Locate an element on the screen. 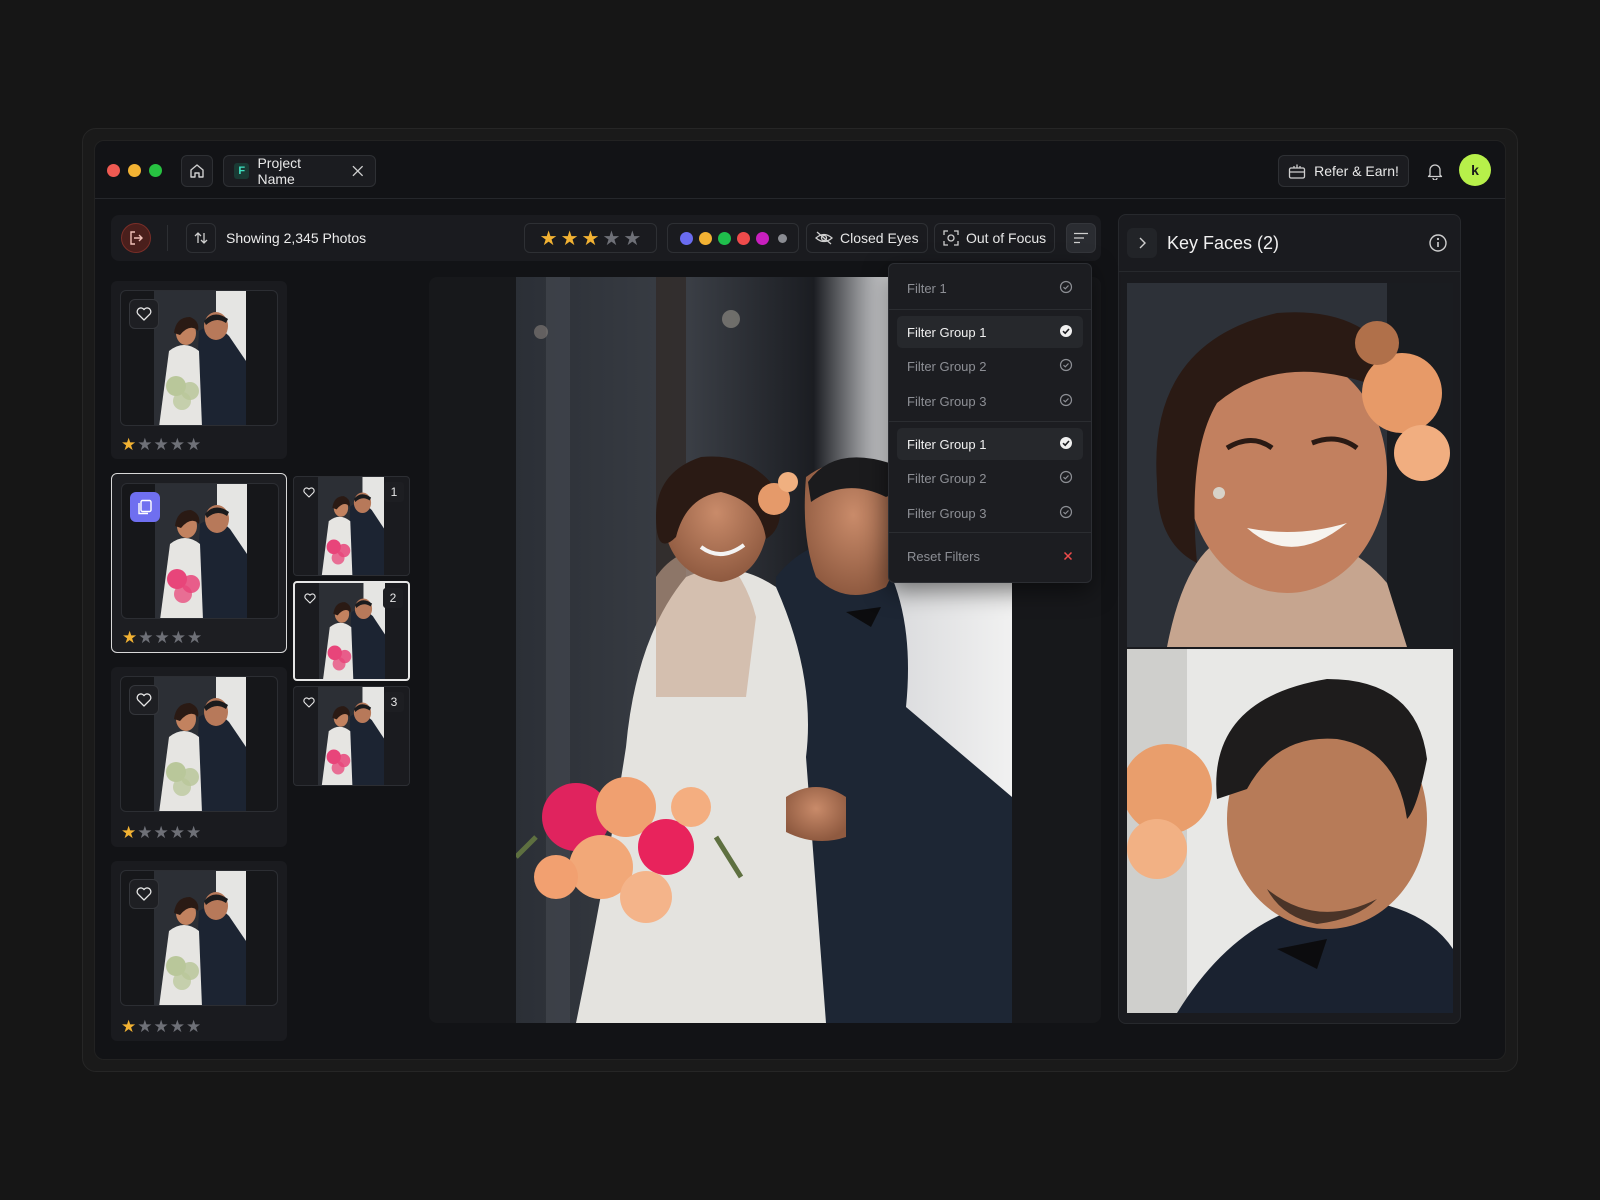 This screenshot has height=1200, width=1600. maximize-window-button is located at coordinates (155, 170).